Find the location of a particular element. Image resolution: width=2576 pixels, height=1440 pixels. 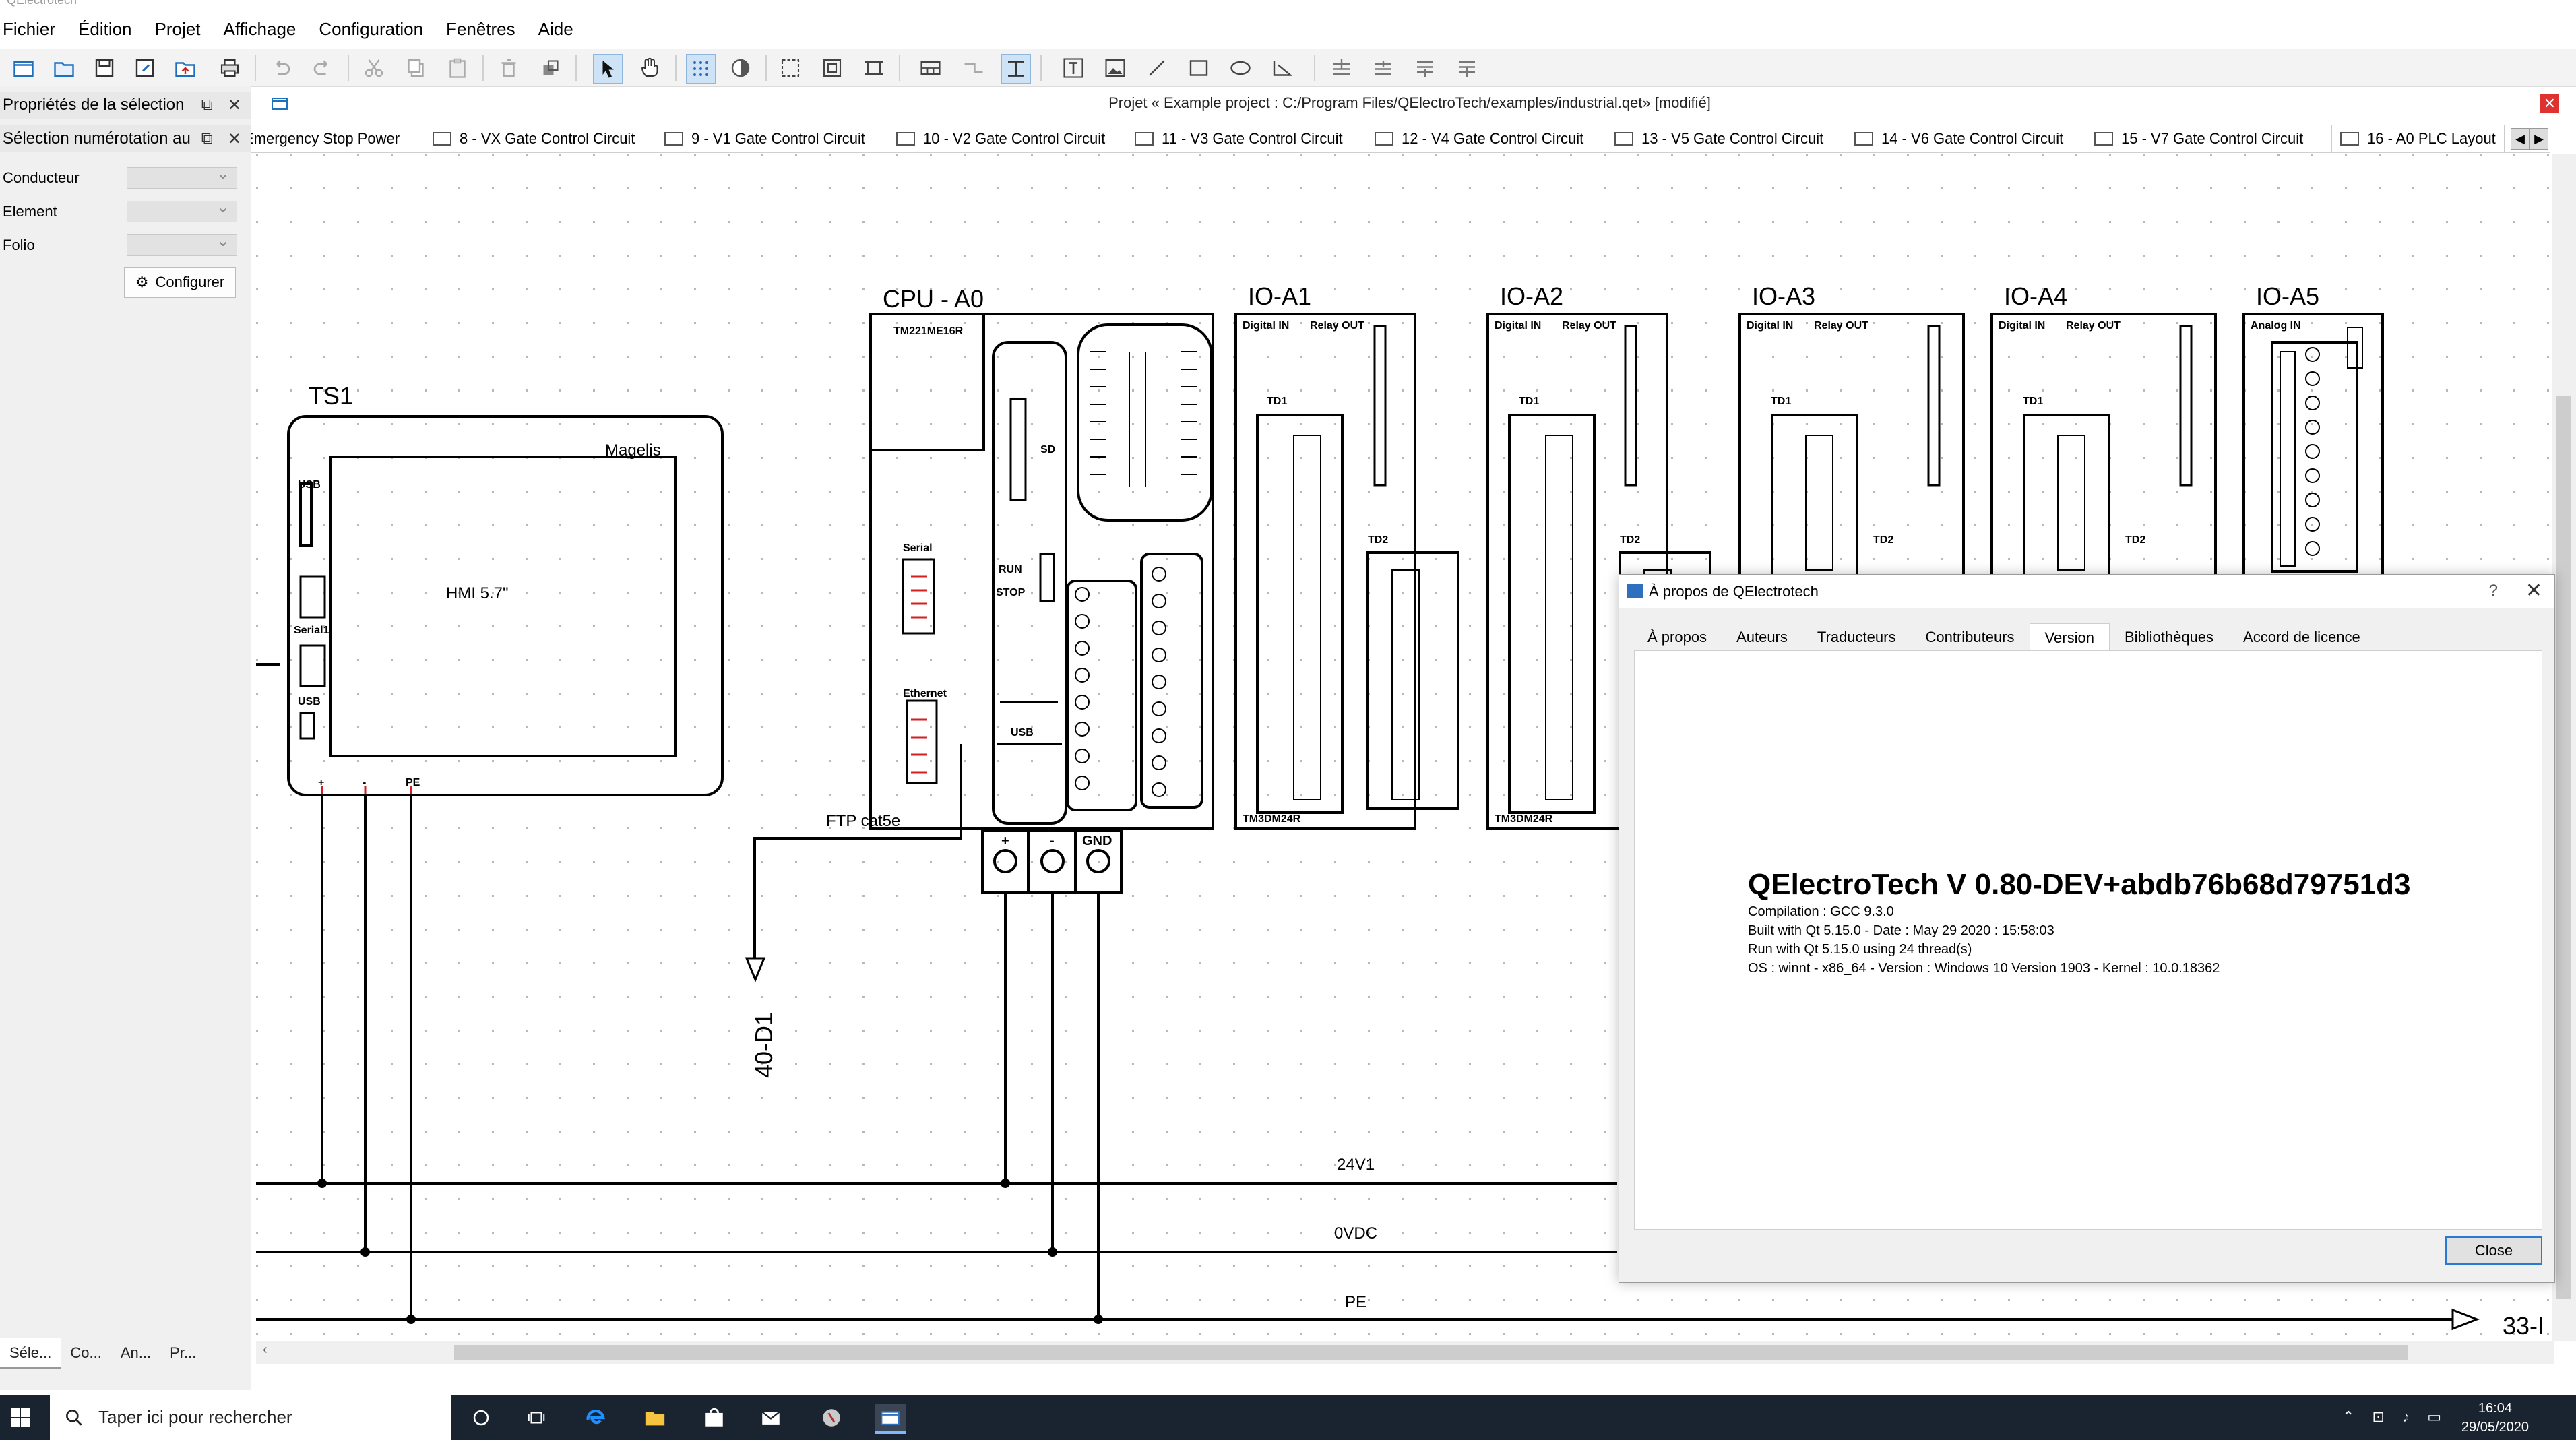

tab-licence: Accord de licence is located at coordinates (2301, 636).